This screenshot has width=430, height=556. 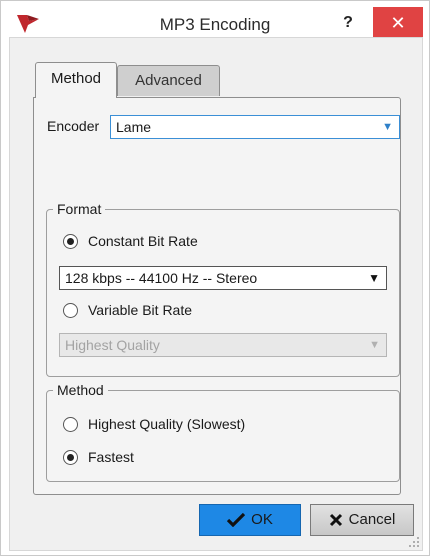 What do you see at coordinates (76, 80) in the screenshot?
I see `tab-method: Method` at bounding box center [76, 80].